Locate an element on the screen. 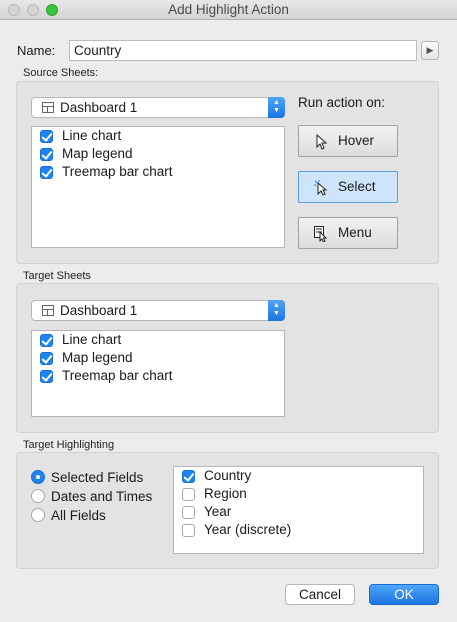  target-dashboard-value: Dashboard 1 is located at coordinates (99, 310).